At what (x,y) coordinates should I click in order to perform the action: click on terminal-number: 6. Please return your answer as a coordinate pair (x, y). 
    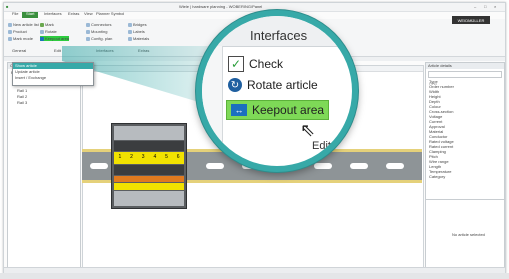
    Looking at the image, I should click on (178, 157).